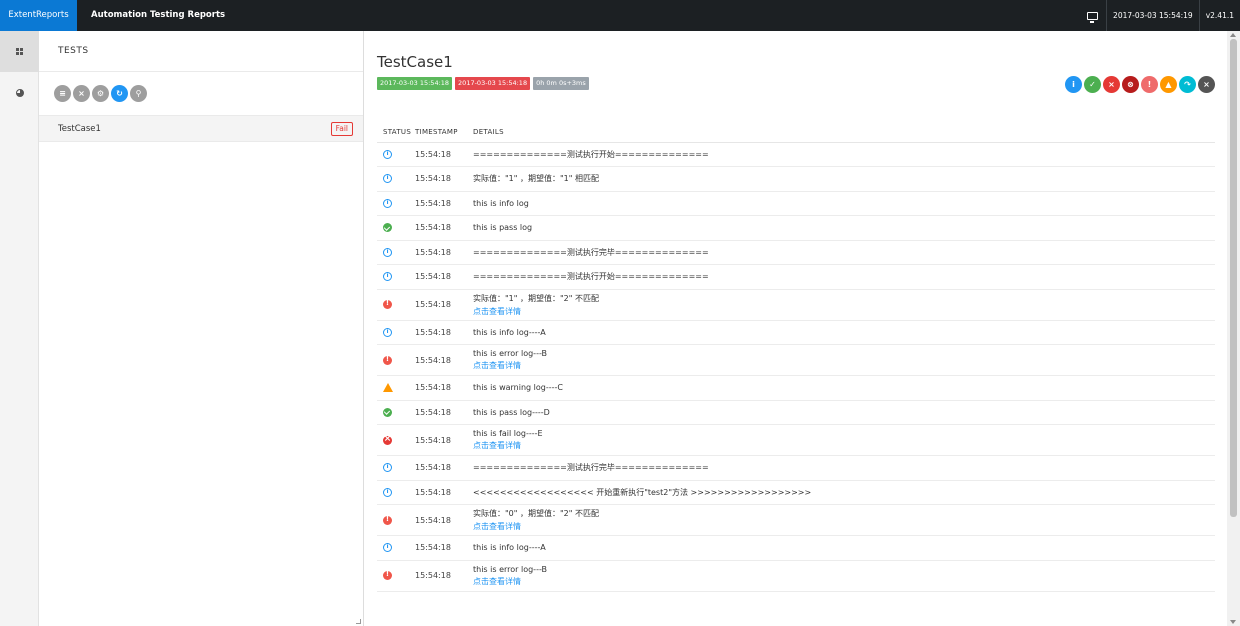  Describe the element at coordinates (444, 133) in the screenshot. I see `column-timestamp: TIMESTAMP` at that location.